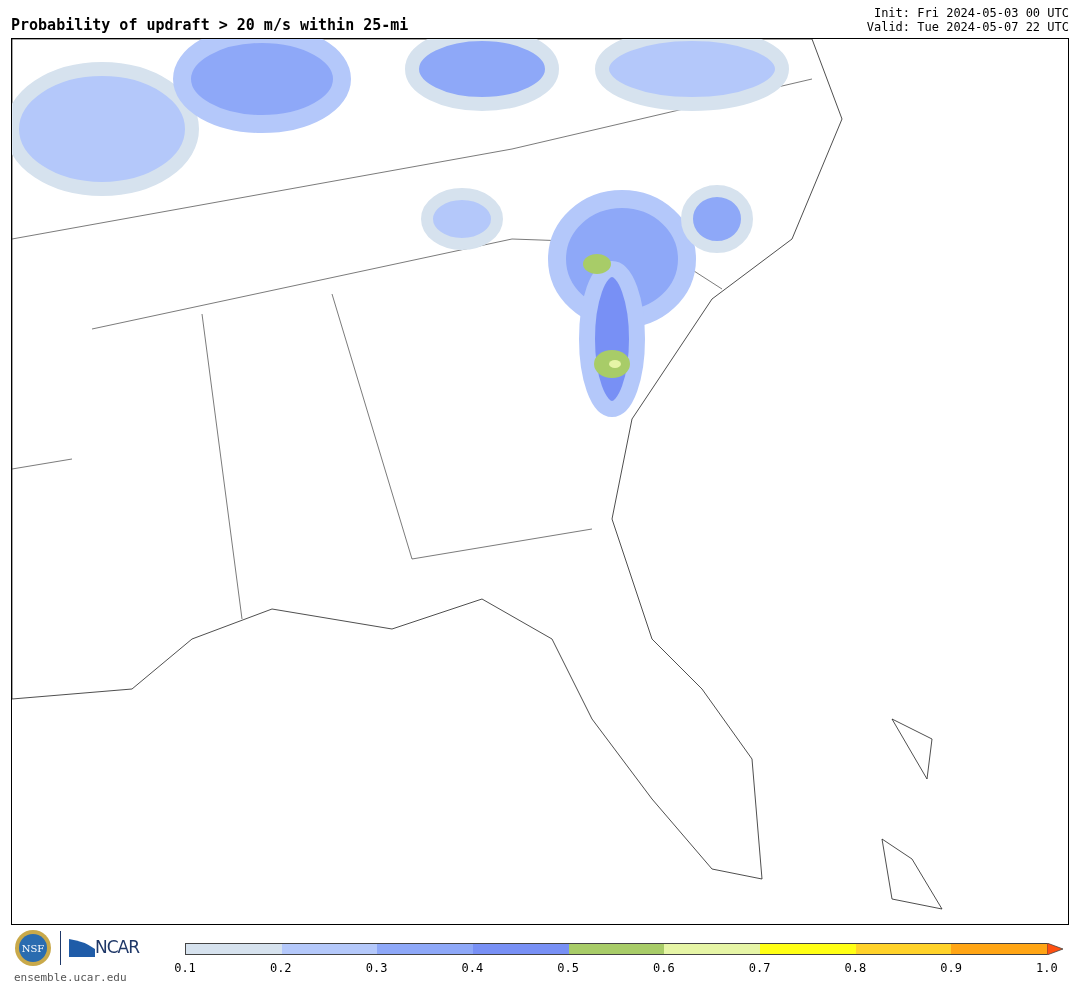  I want to click on tick-label: 0.8, so click(855, 968).